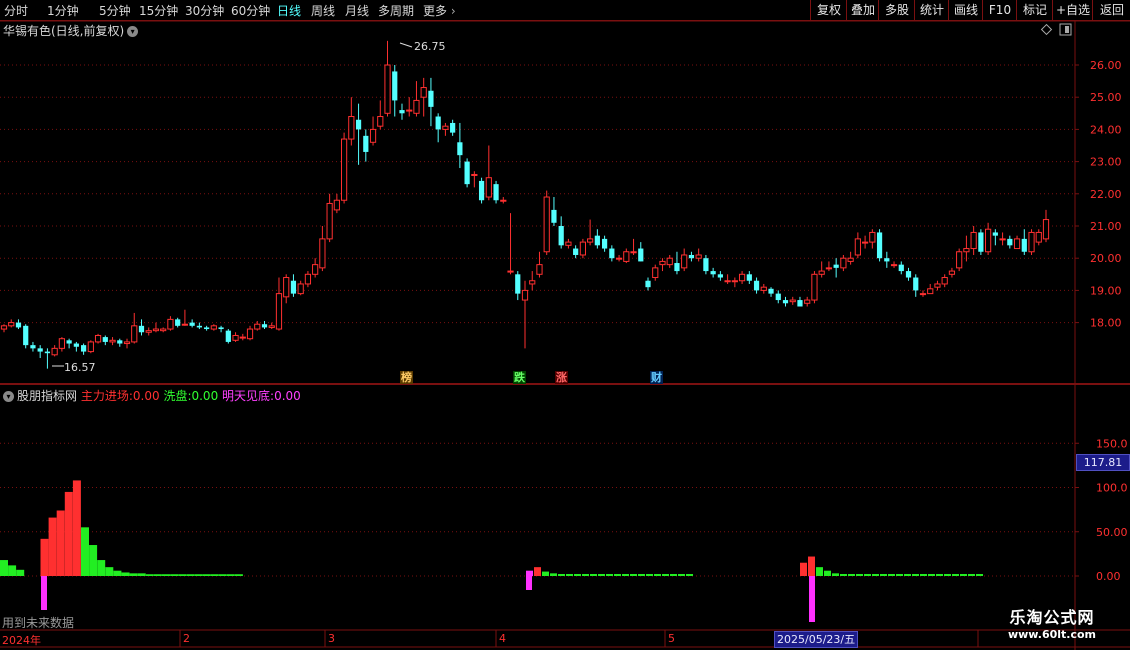 The width and height of the screenshot is (1130, 650). I want to click on event-mark-die: 跌, so click(519, 377).